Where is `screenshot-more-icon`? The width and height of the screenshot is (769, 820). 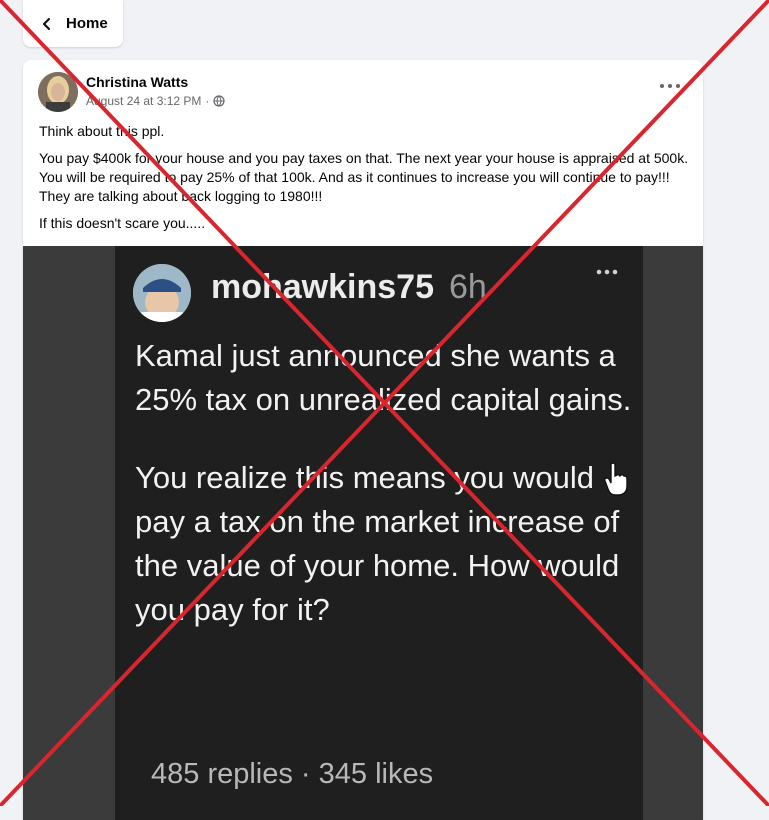
screenshot-more-icon is located at coordinates (607, 272).